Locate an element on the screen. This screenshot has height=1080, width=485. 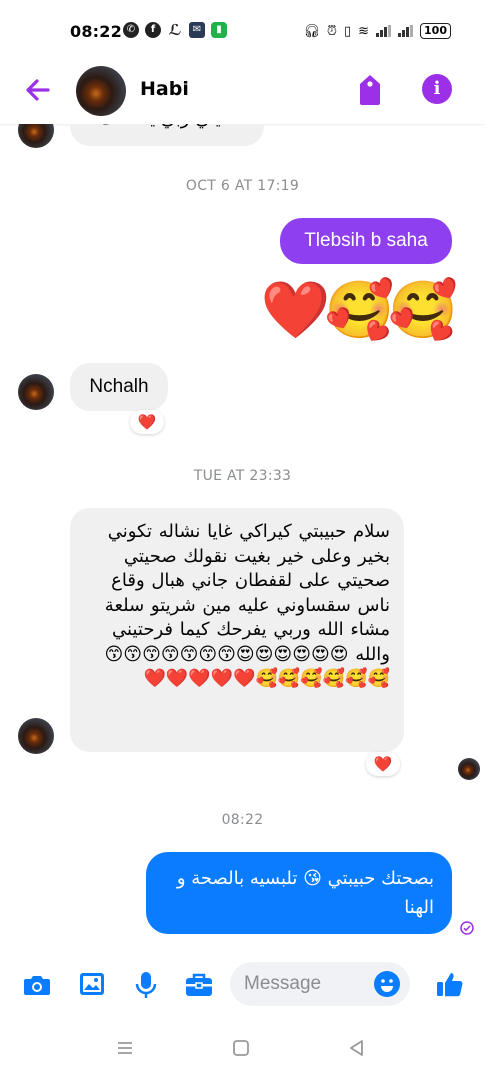
message-bubble-out: Tlebsih b saha is located at coordinates (366, 241).